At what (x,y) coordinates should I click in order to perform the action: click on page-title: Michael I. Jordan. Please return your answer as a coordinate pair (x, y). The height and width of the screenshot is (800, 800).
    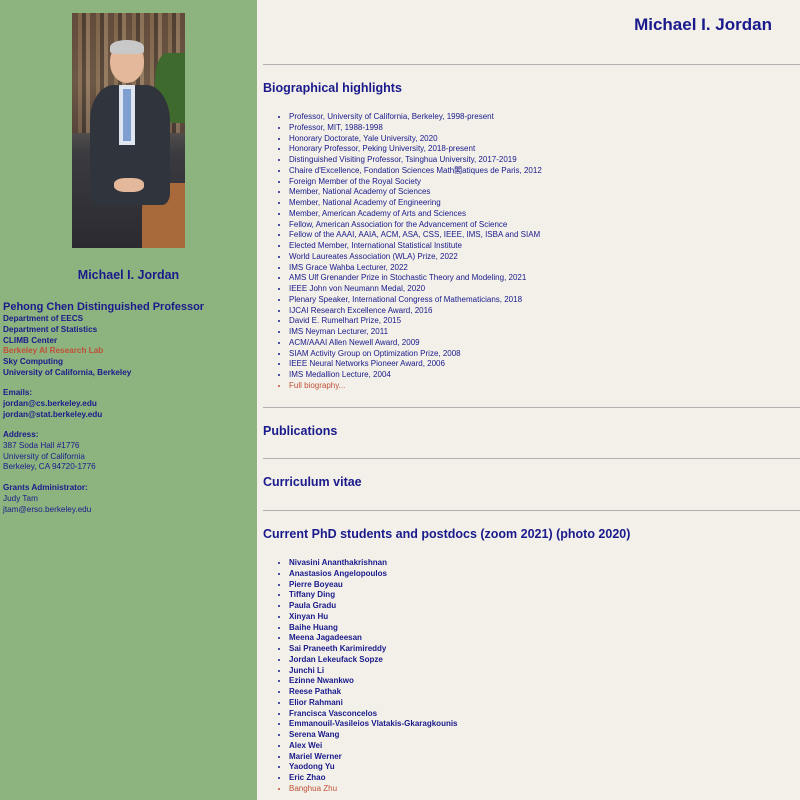
    Looking at the image, I should click on (703, 24).